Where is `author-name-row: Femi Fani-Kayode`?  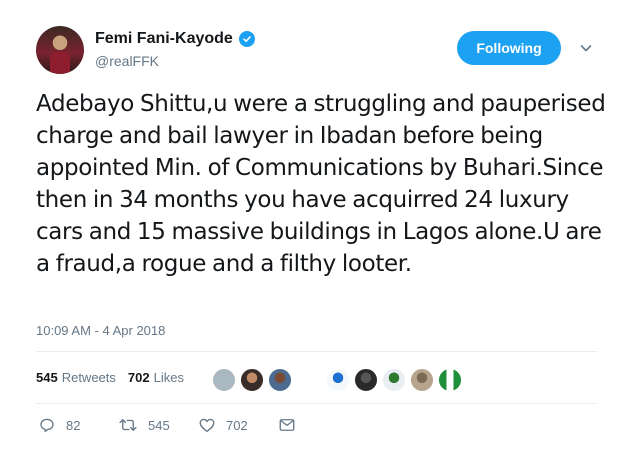 author-name-row: Femi Fani-Kayode is located at coordinates (175, 39).